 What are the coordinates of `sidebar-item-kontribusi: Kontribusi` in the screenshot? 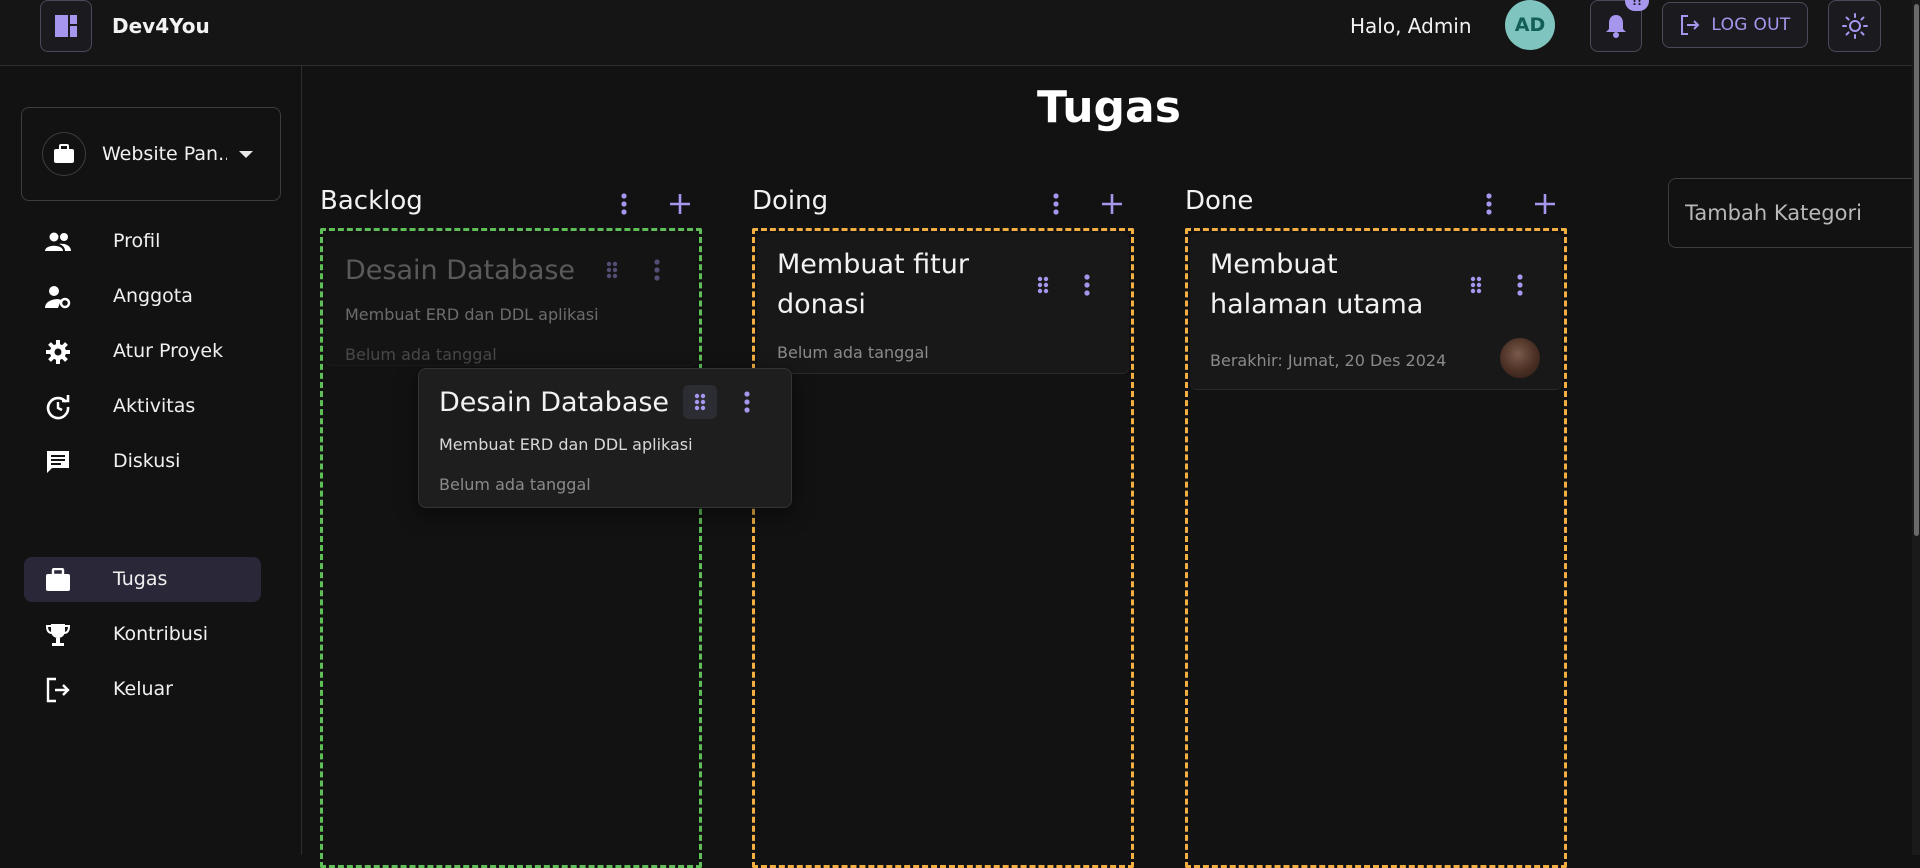 It's located at (142, 634).